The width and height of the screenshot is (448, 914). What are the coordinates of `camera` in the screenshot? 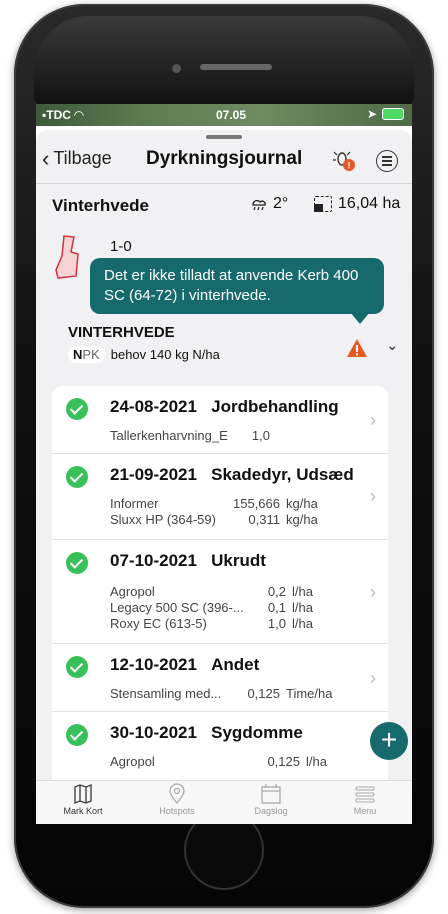 It's located at (176, 68).